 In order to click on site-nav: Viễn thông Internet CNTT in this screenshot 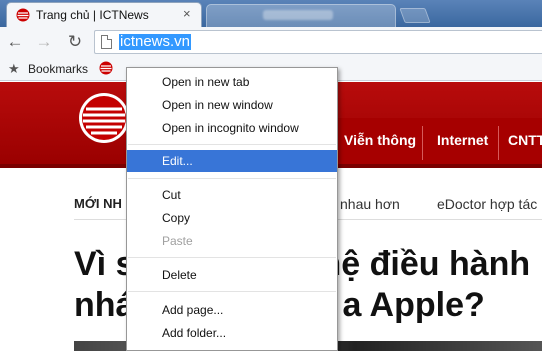, I will do `click(439, 141)`.